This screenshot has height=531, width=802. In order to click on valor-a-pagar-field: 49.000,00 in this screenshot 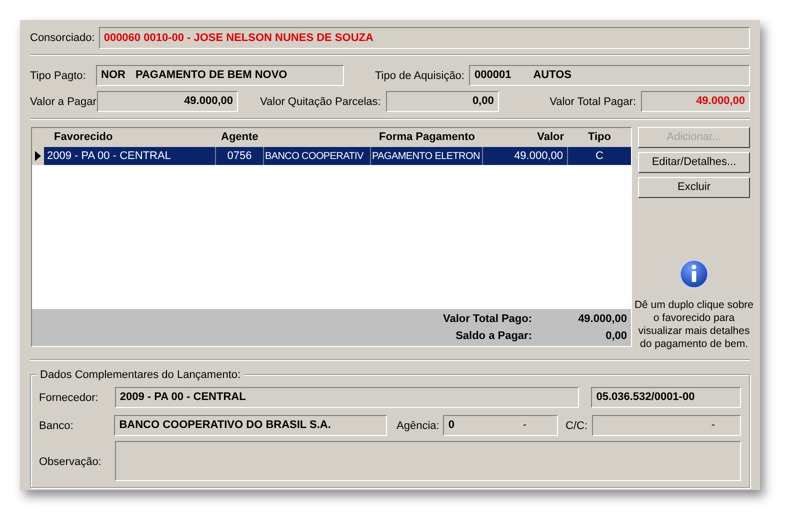, I will do `click(167, 101)`.